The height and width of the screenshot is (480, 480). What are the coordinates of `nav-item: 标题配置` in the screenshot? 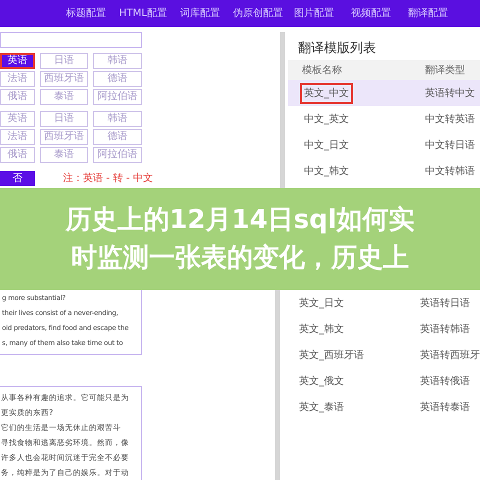 It's located at (86, 13).